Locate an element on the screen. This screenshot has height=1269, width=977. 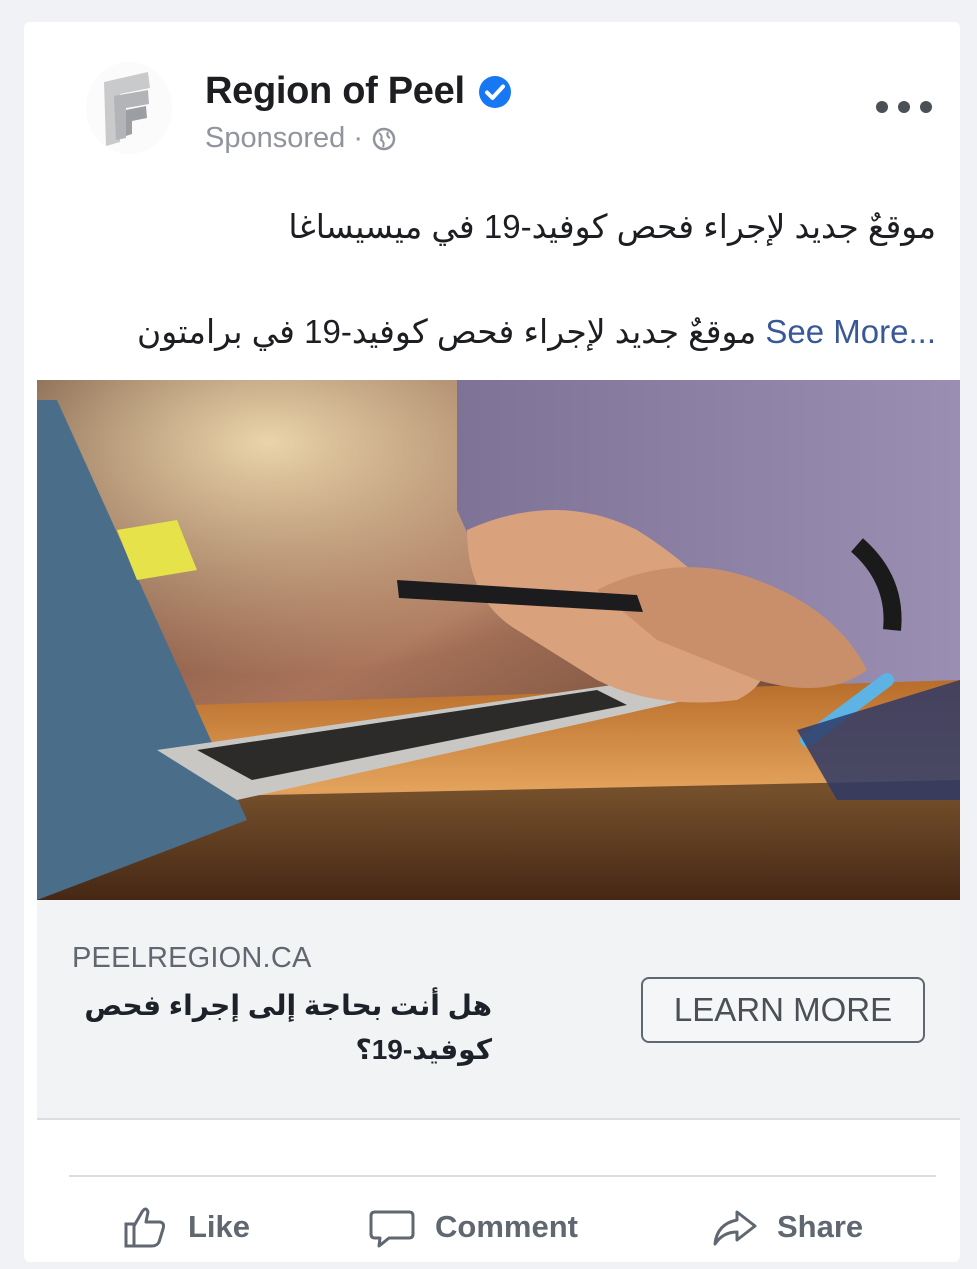
verified-badge-icon is located at coordinates (495, 92).